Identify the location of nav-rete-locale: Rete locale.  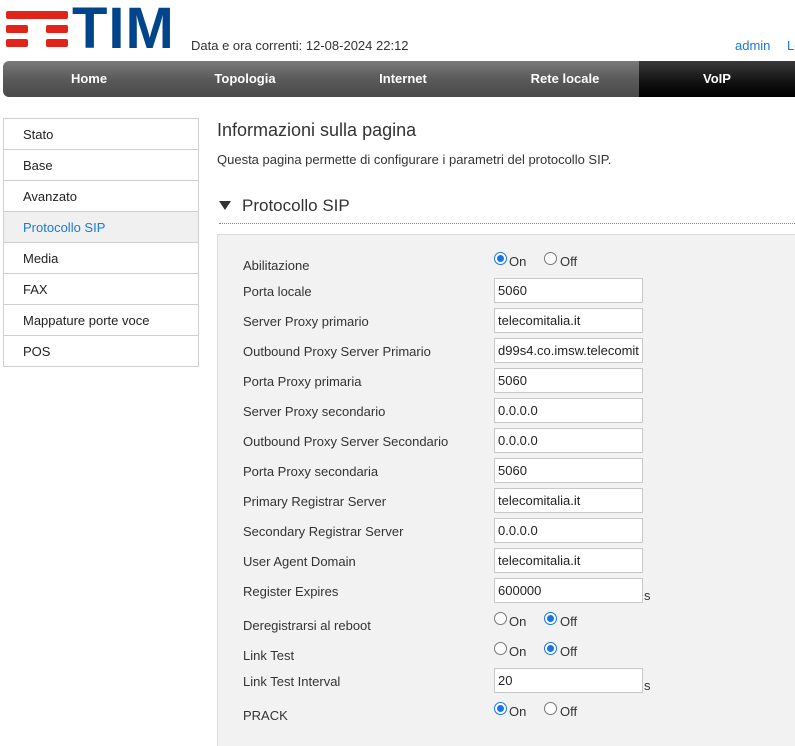
(565, 79).